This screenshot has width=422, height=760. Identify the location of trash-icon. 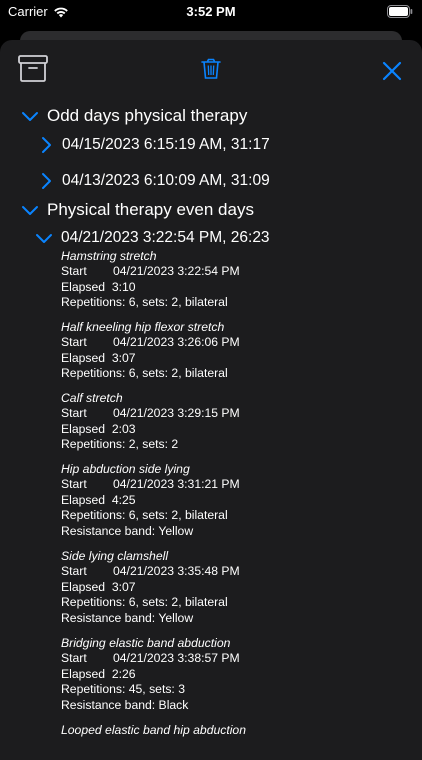
(211, 69).